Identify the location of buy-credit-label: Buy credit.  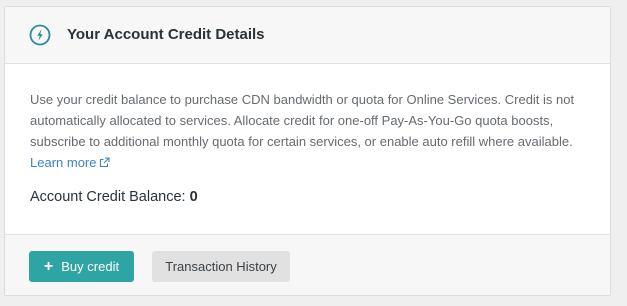
(90, 266).